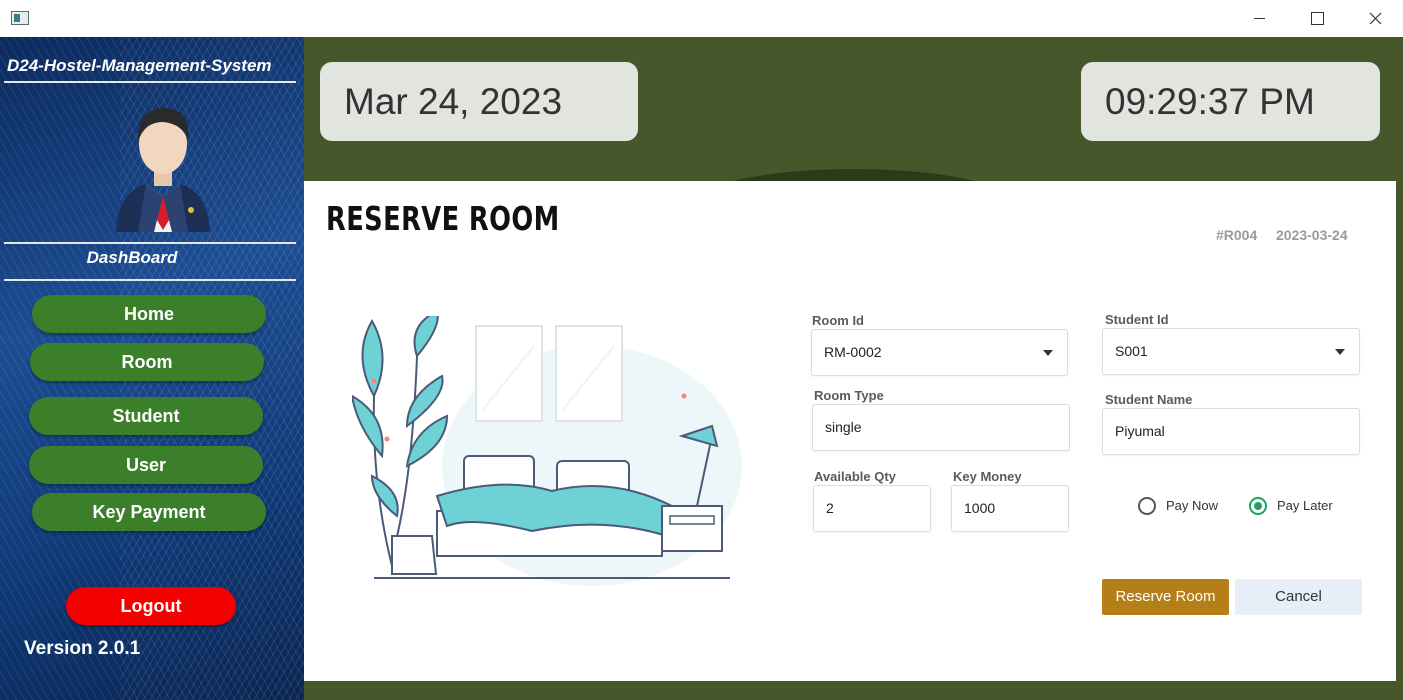 Image resolution: width=1403 pixels, height=700 pixels. Describe the element at coordinates (853, 352) in the screenshot. I see `room-id-value: RM-0002` at that location.